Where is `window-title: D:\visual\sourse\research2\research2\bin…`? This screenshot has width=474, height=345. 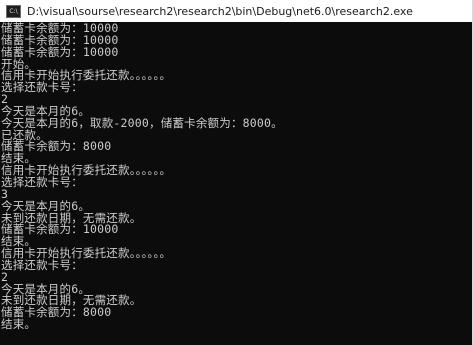 window-title: D:\visual\sourse\research2\research2\bin… is located at coordinates (220, 11).